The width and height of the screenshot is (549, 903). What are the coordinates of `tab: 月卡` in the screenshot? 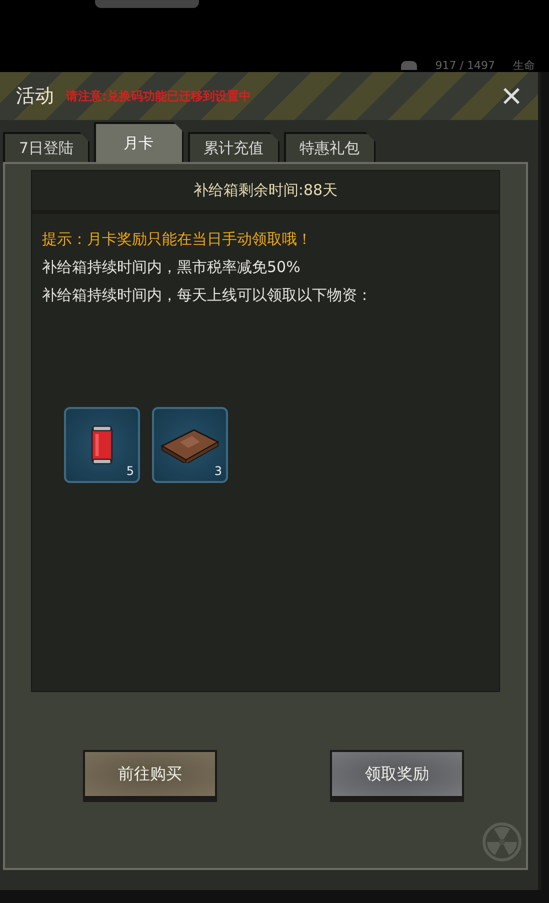 It's located at (139, 142).